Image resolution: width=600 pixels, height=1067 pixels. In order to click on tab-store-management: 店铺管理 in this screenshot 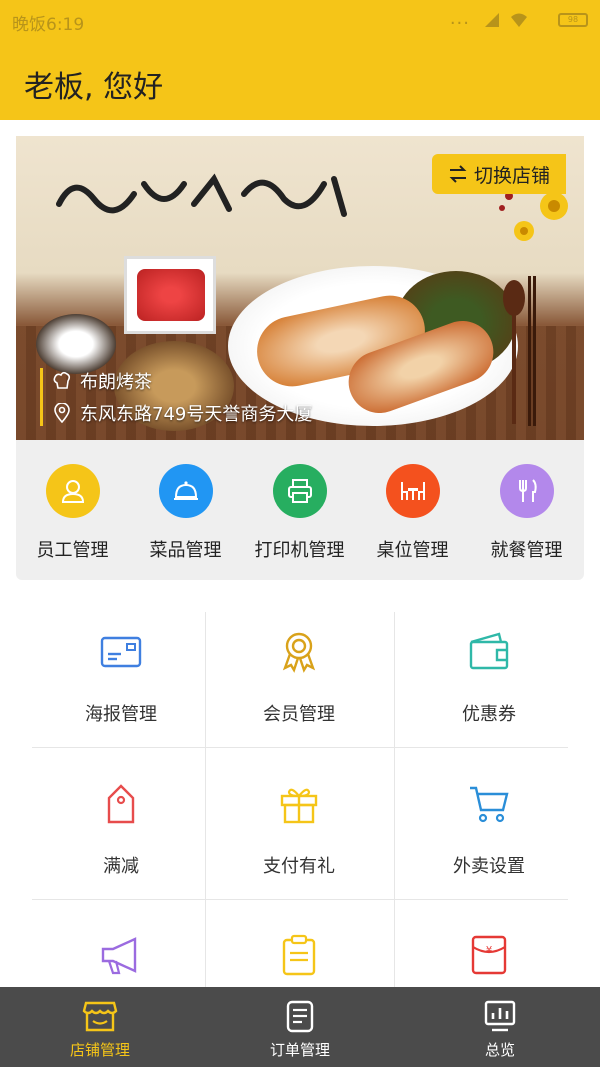, I will do `click(100, 1027)`.